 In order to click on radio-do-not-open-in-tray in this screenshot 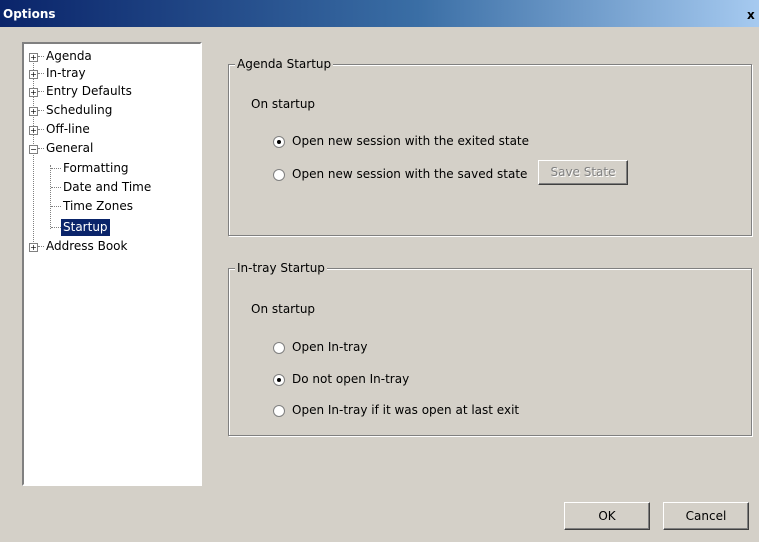, I will do `click(279, 380)`.